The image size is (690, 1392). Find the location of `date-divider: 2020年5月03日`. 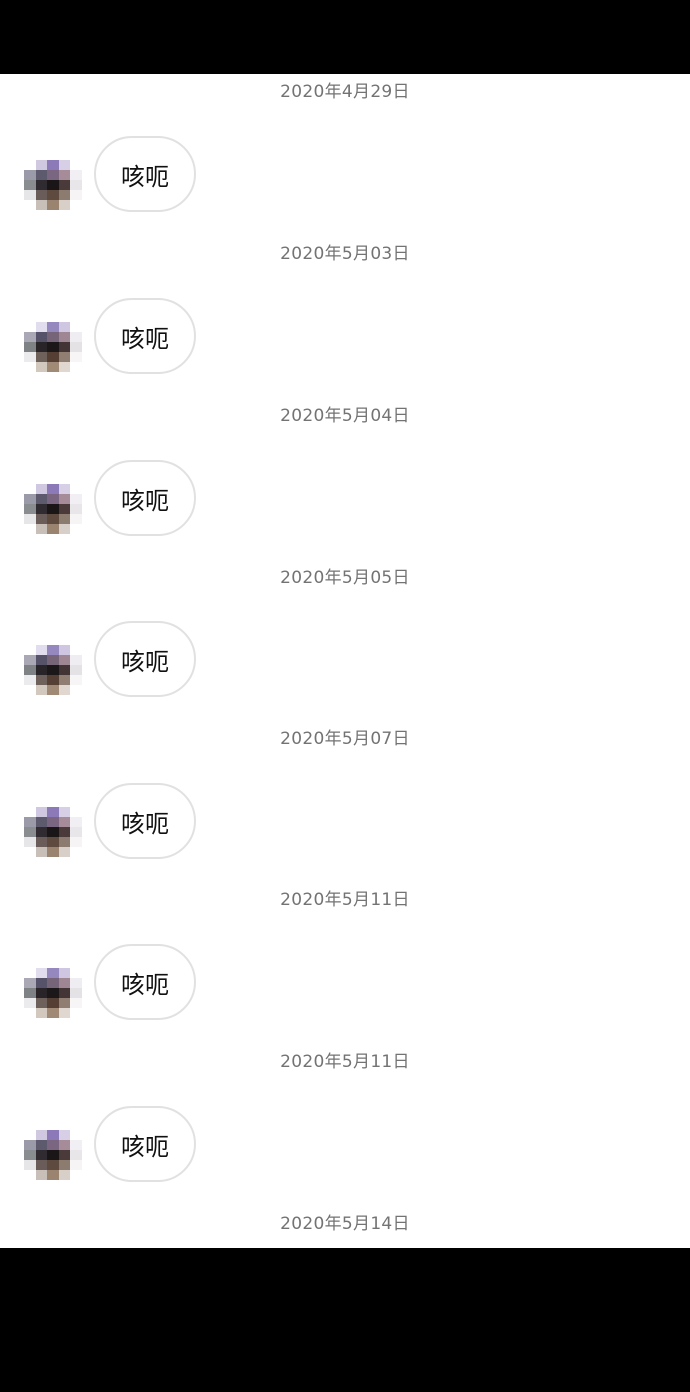

date-divider: 2020年5月03日 is located at coordinates (345, 254).